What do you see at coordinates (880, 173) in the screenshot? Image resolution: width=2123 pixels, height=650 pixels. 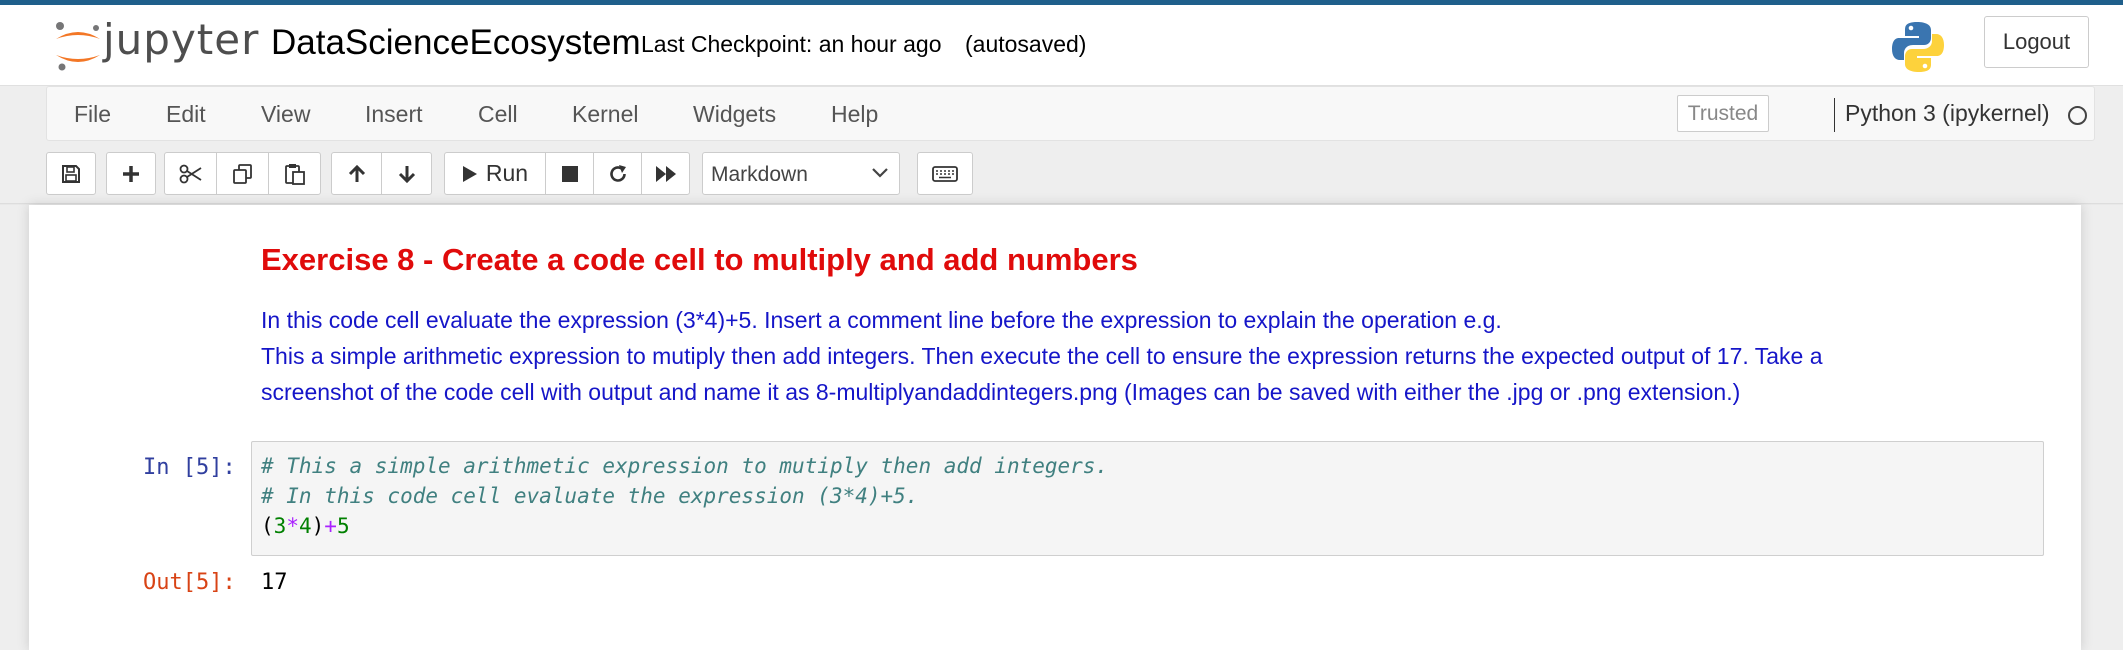 I see `chevron-down-icon` at bounding box center [880, 173].